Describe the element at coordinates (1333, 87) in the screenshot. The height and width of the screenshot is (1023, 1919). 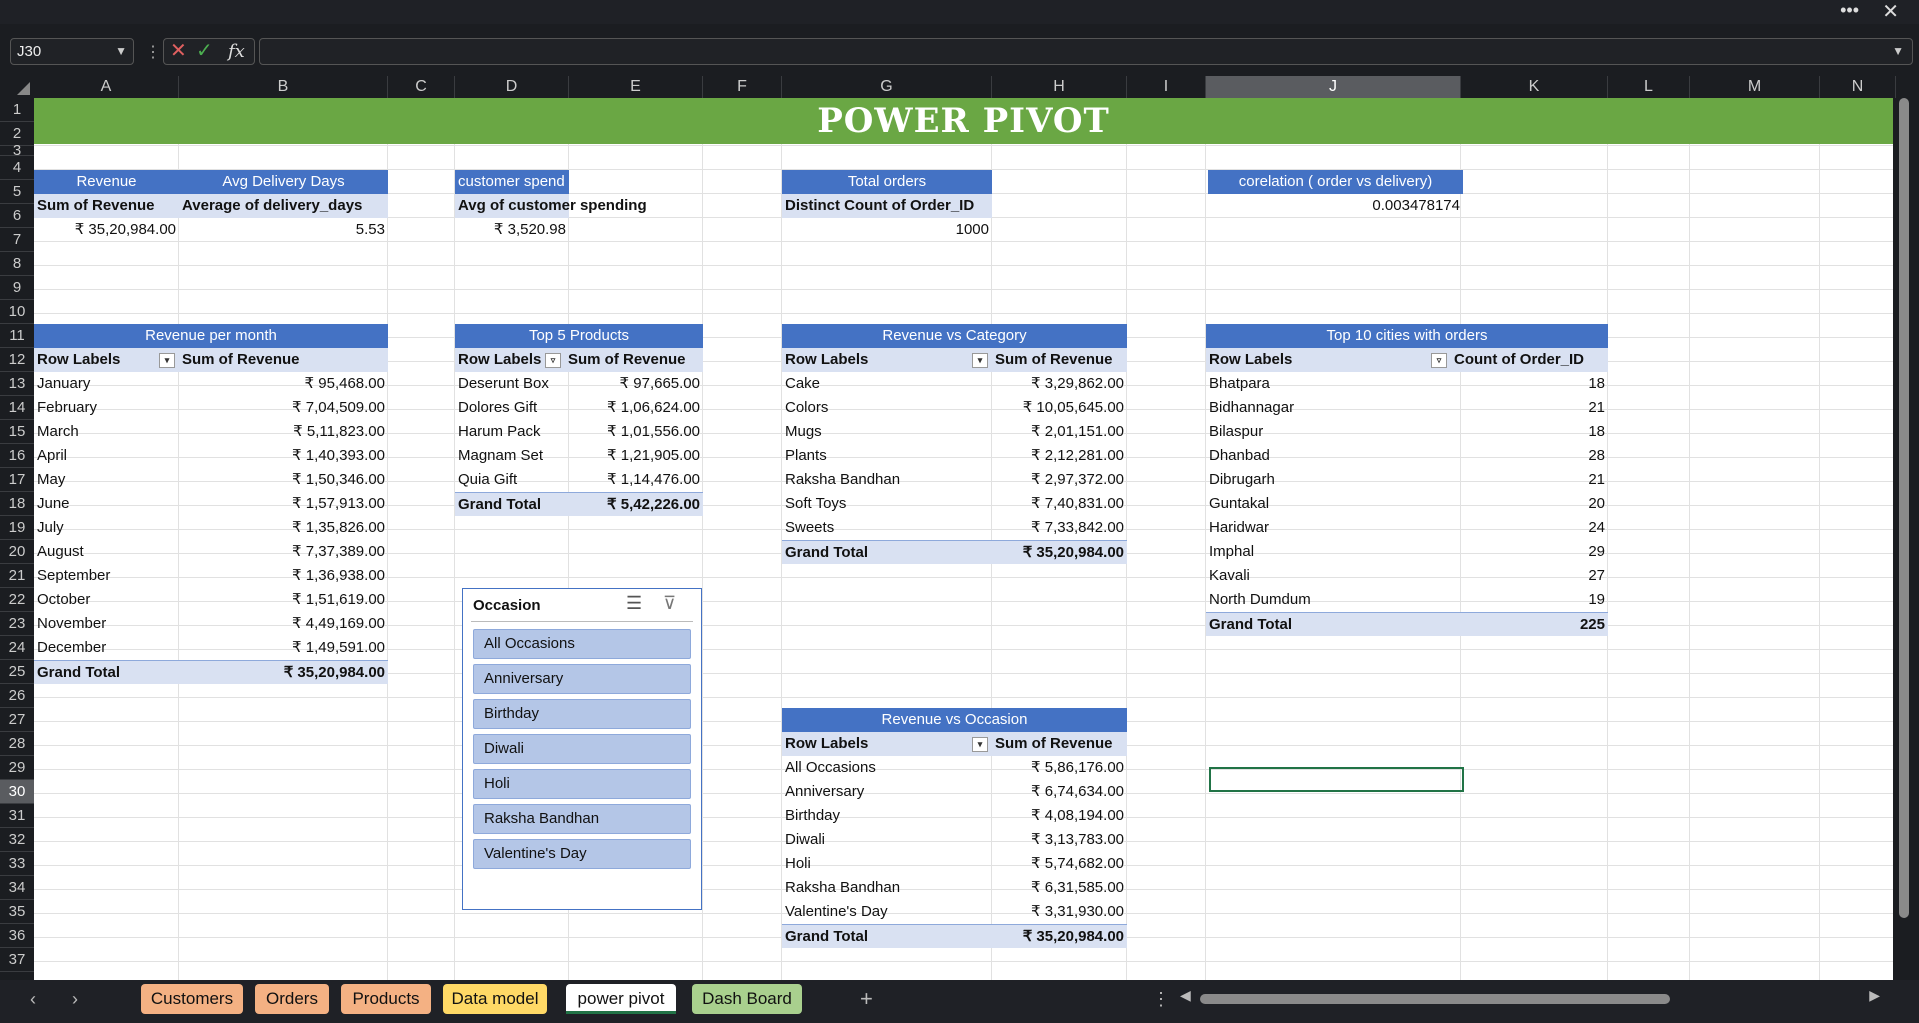
I see `column-header-j: J` at that location.